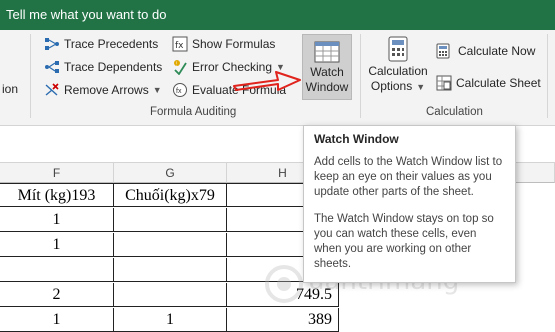 Image resolution: width=555 pixels, height=332 pixels. I want to click on calculate-sheet-label: Calculate Sheet, so click(498, 83).